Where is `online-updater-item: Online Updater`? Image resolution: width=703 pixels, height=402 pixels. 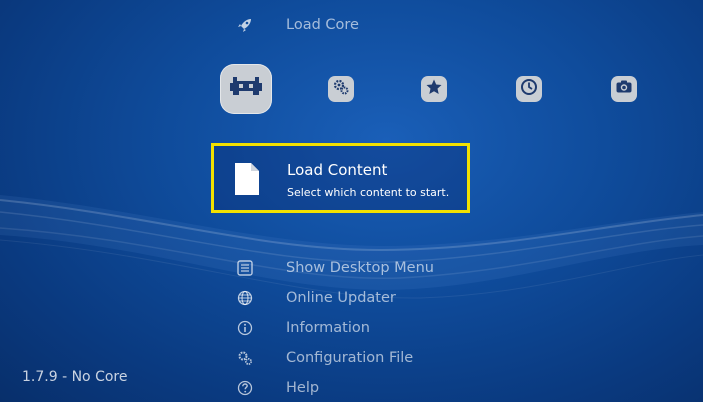
online-updater-item: Online Updater is located at coordinates (315, 298).